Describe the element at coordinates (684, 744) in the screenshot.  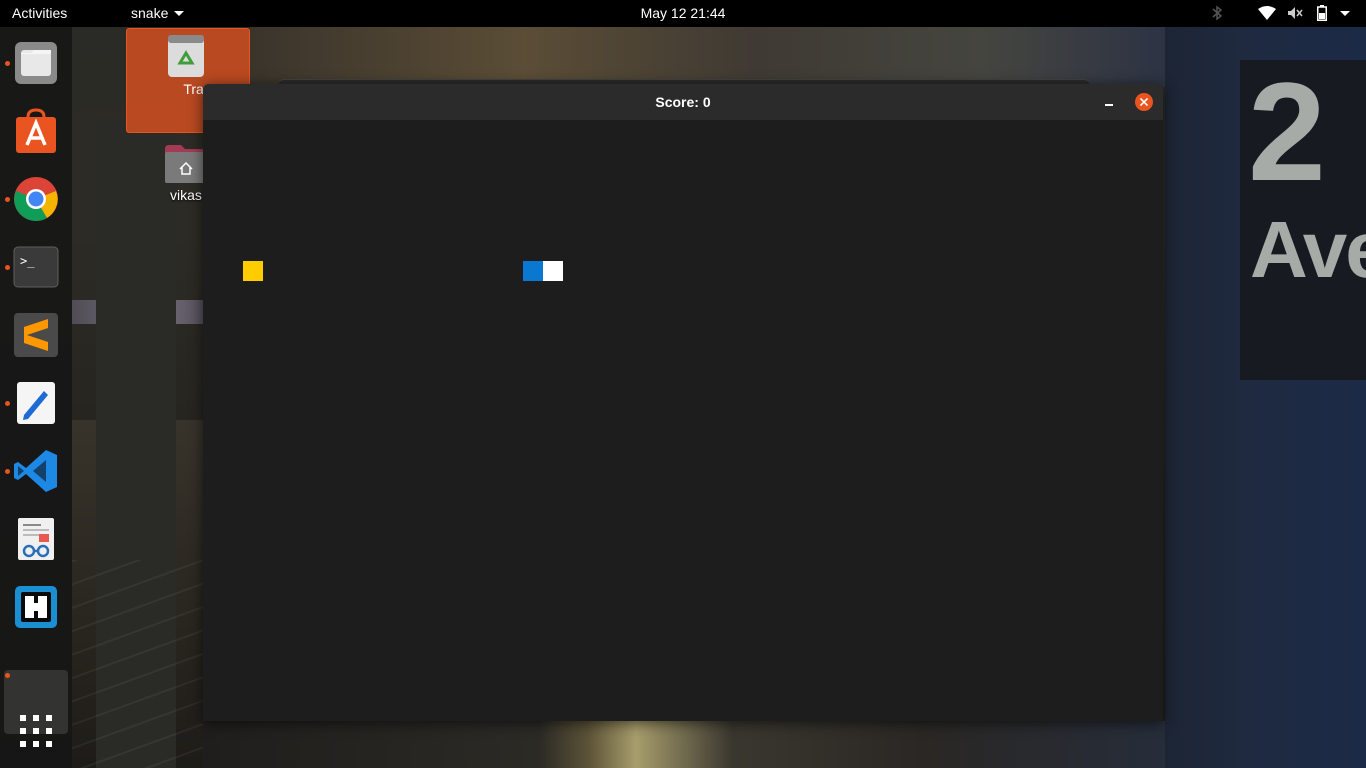
I see `wallpaper-floor` at that location.